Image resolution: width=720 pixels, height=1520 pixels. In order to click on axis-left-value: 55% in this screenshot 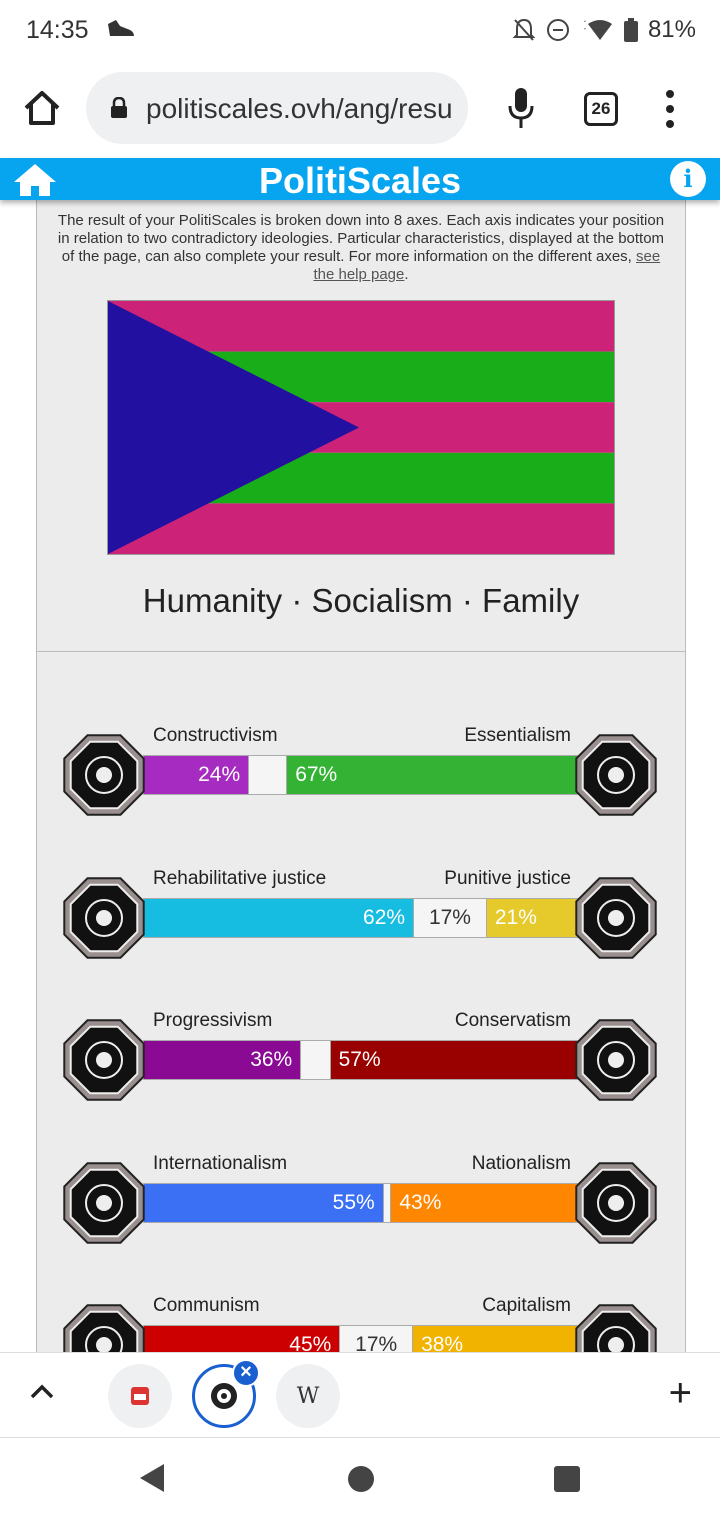, I will do `click(263, 1202)`.